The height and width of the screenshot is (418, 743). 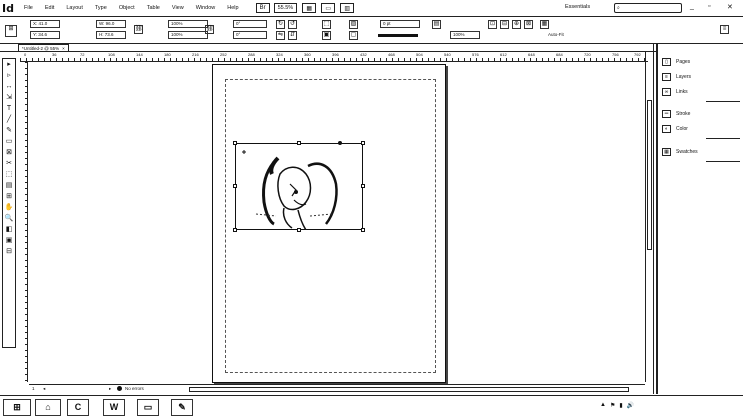 I want to click on menu-layout: Layout, so click(x=74, y=8).